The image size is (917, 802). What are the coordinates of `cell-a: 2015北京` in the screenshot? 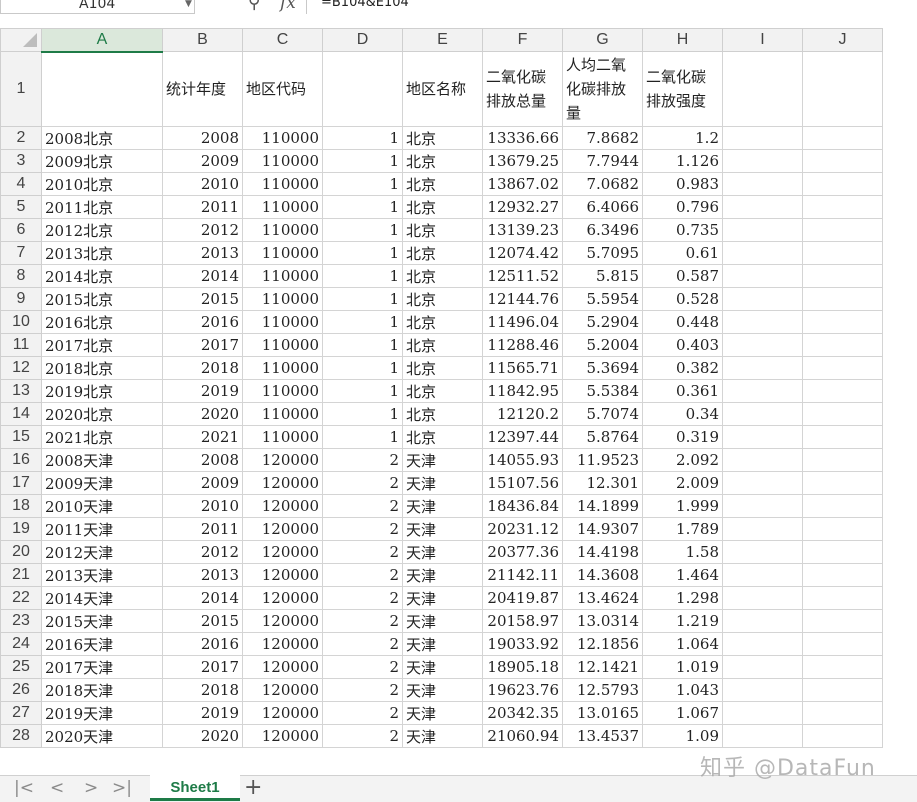 It's located at (102, 299).